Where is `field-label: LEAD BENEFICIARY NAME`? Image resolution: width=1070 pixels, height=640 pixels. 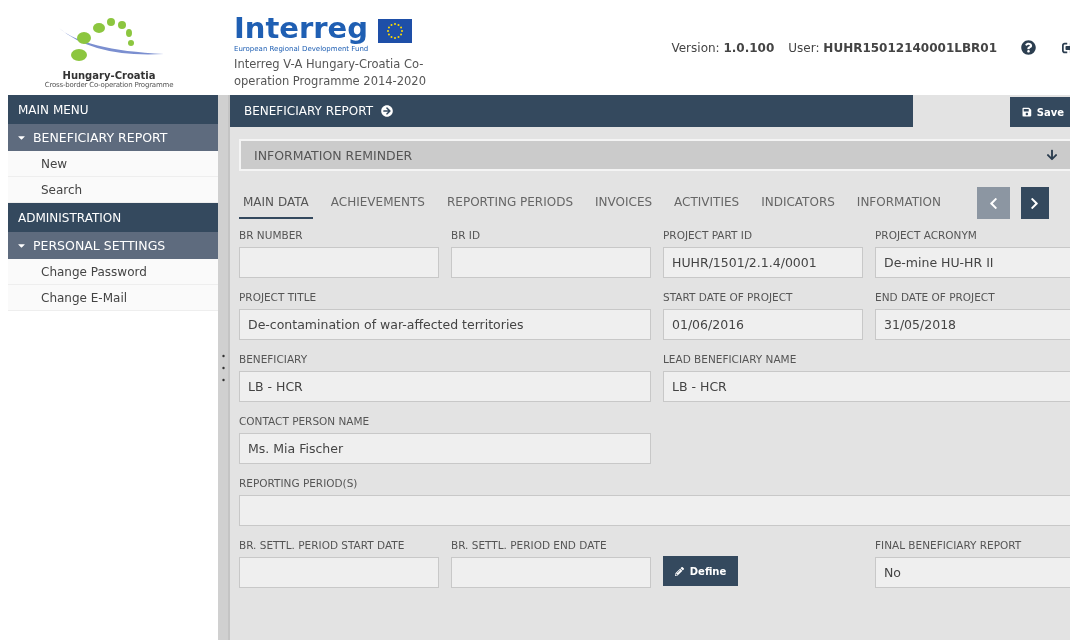 field-label: LEAD BENEFICIARY NAME is located at coordinates (730, 359).